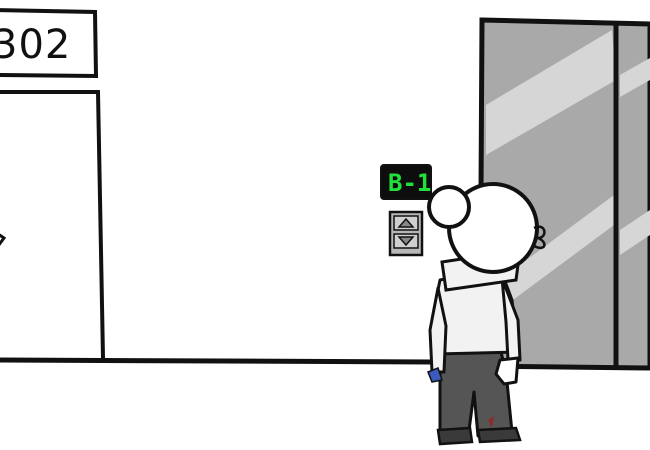  What do you see at coordinates (52, 225) in the screenshot?
I see `apartment-door` at bounding box center [52, 225].